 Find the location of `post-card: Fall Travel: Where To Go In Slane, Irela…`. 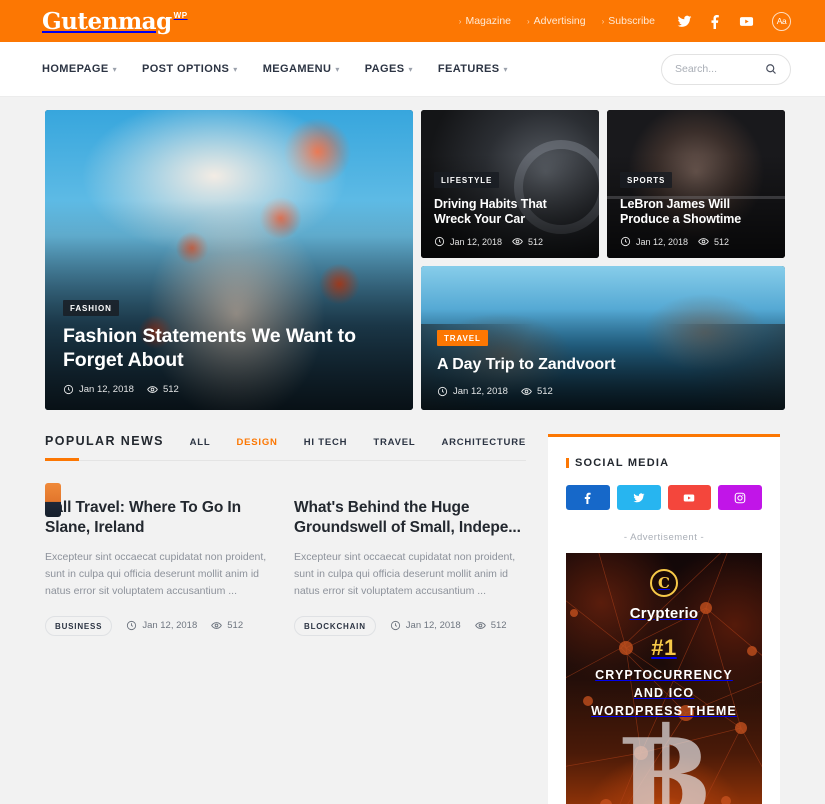

post-card: Fall Travel: Where To Go In Slane, Irela… is located at coordinates (161, 559).